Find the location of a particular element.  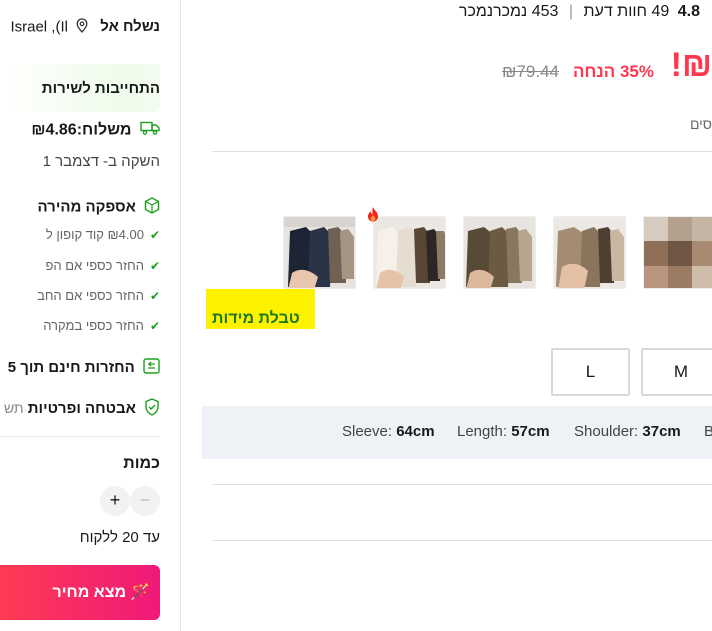

current-price: ₪! is located at coordinates (691, 65).